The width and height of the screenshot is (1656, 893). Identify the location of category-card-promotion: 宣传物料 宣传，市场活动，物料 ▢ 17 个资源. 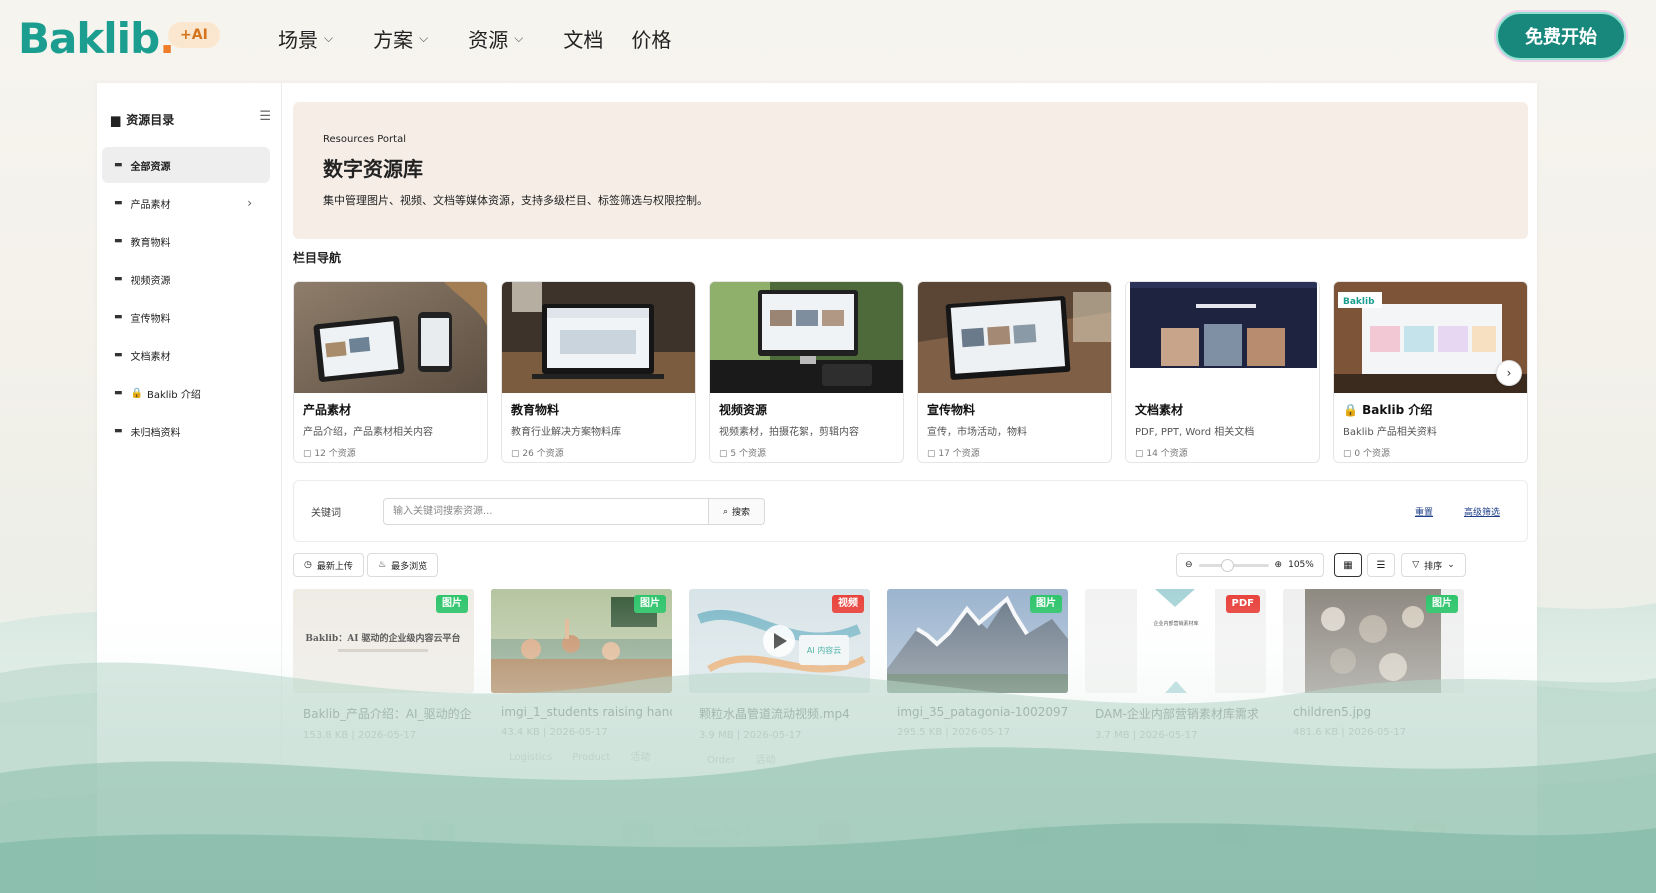
(1014, 372).